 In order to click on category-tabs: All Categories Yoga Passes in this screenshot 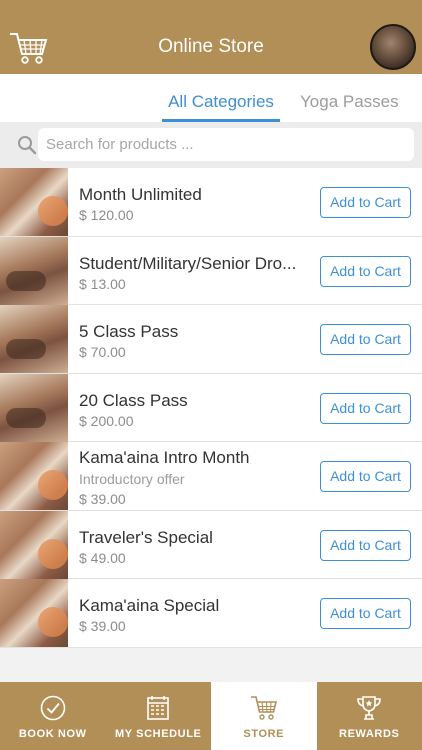, I will do `click(211, 98)`.